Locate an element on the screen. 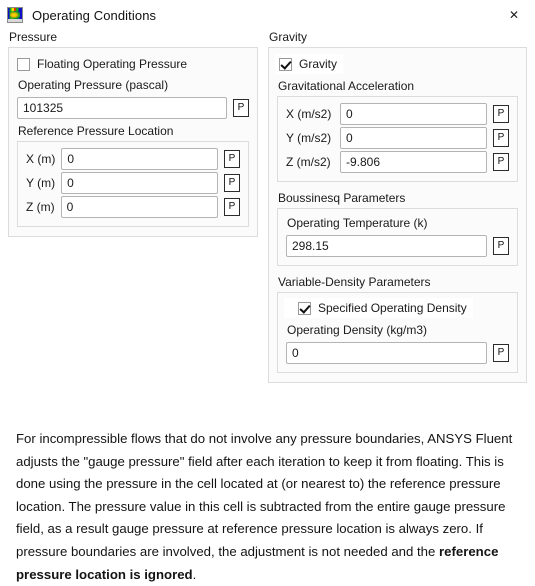 The image size is (535, 586). gravity-z-row: Z (m/s2) P is located at coordinates (397, 162).